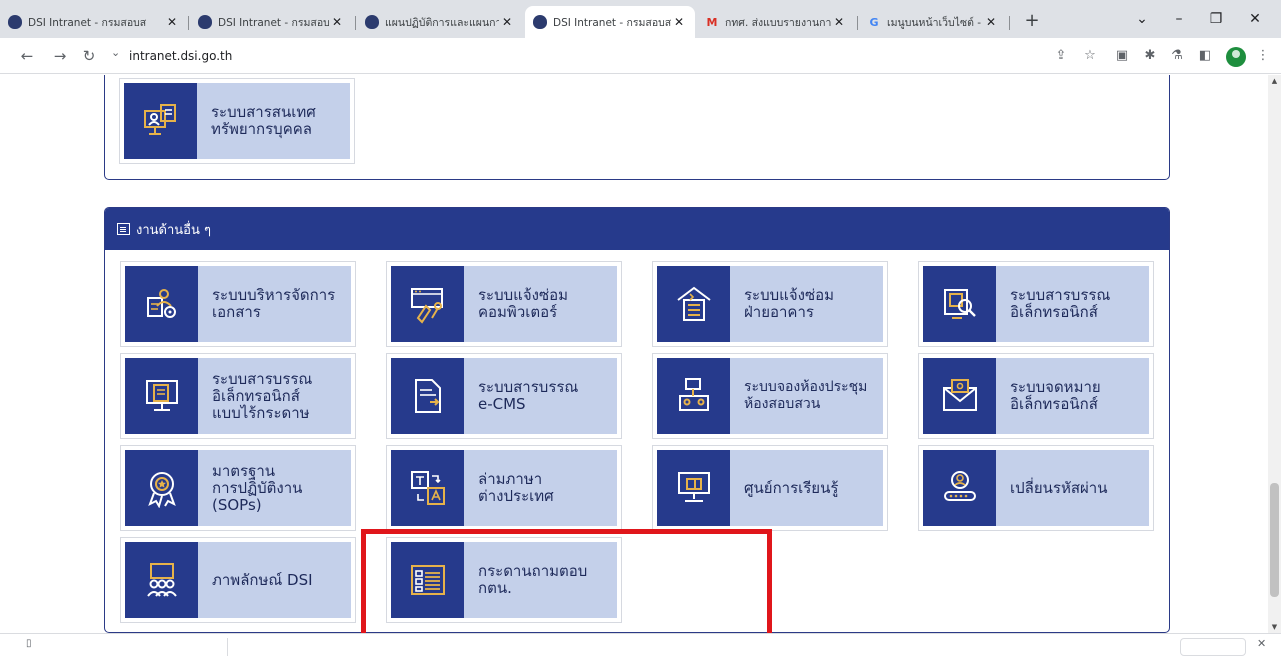 This screenshot has height=656, width=1281. I want to click on translator-icon, so click(427, 488).